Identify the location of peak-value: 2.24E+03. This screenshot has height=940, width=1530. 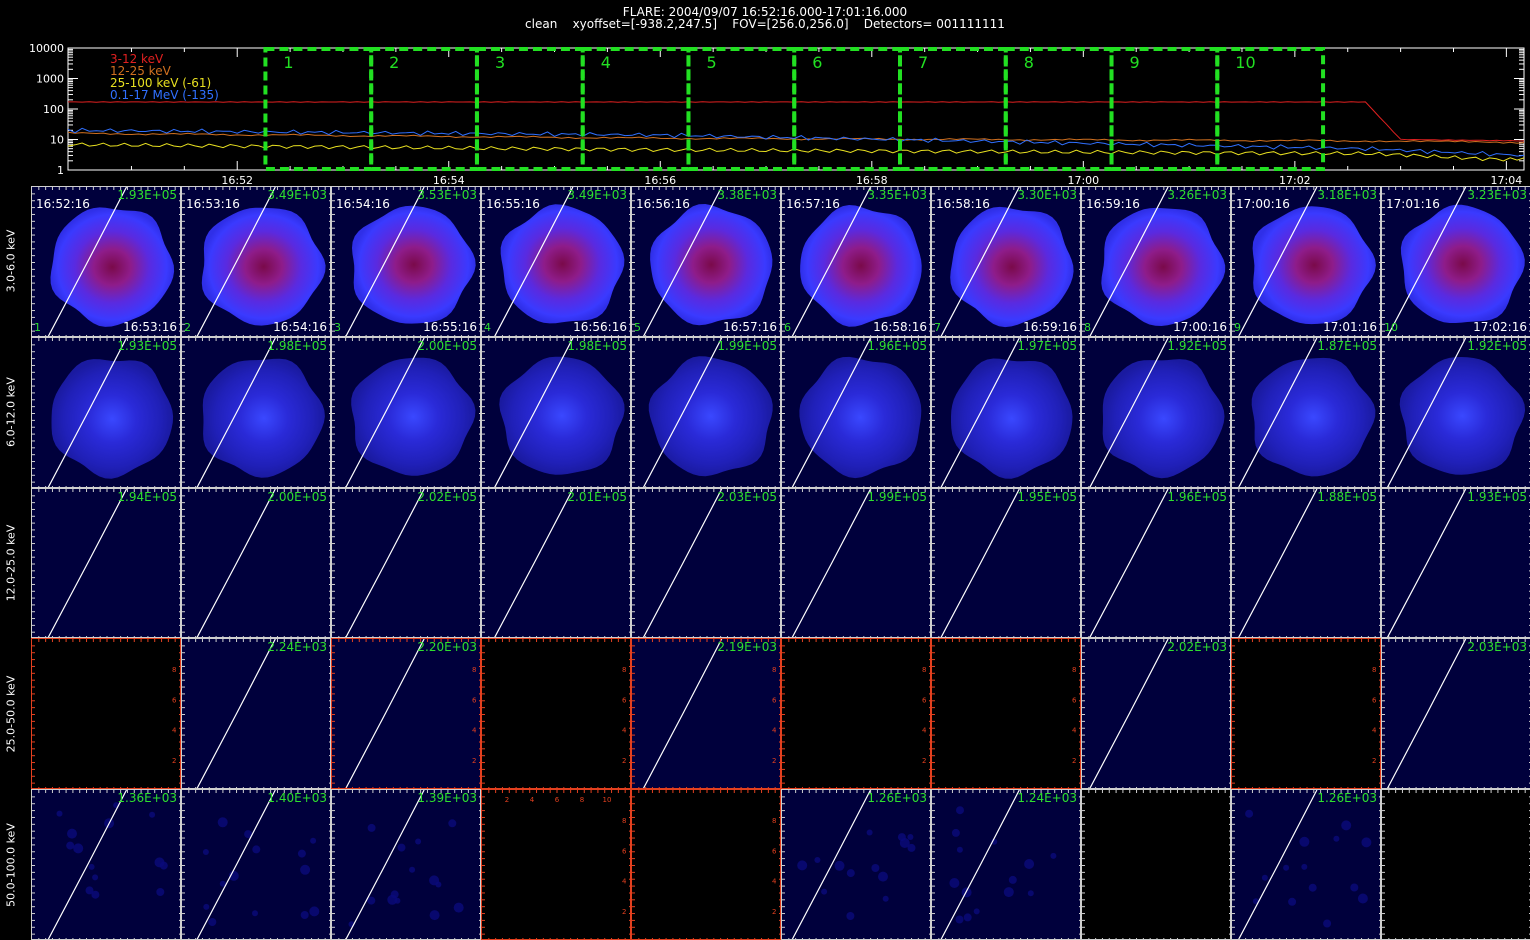
(297, 647).